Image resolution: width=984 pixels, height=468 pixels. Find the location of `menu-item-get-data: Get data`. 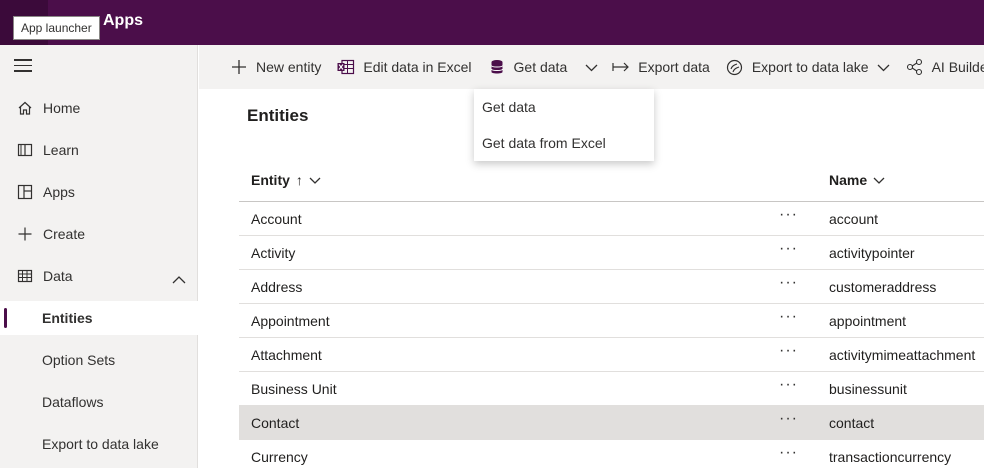

menu-item-get-data: Get data is located at coordinates (564, 107).